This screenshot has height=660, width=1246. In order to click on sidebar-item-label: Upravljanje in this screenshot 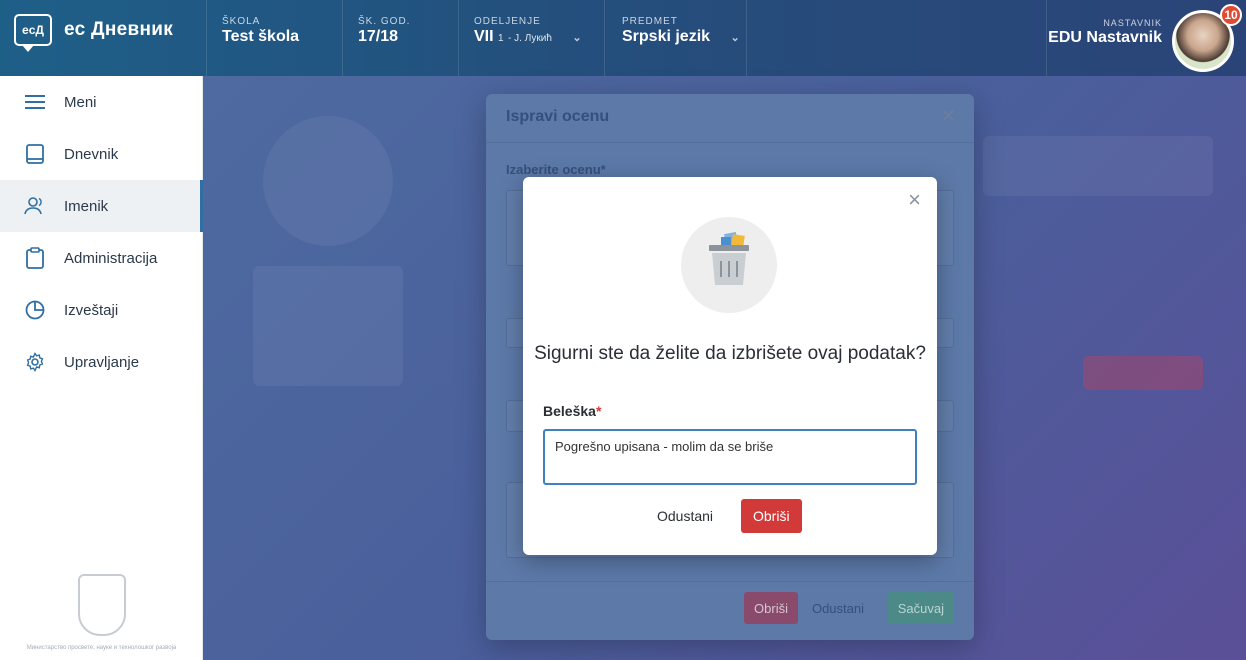, I will do `click(102, 362)`.